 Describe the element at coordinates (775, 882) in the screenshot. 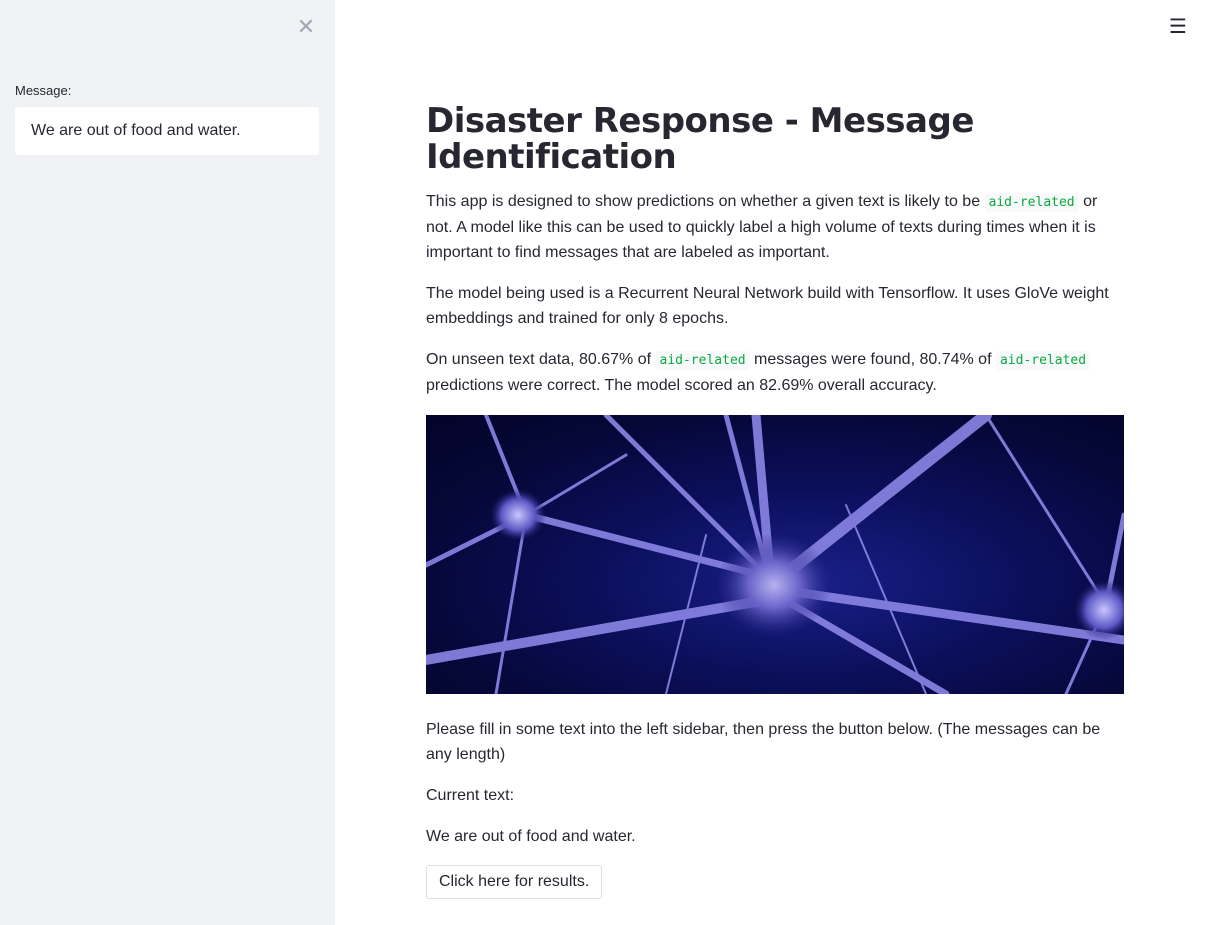

I see `button-row: Click here for results.` at that location.